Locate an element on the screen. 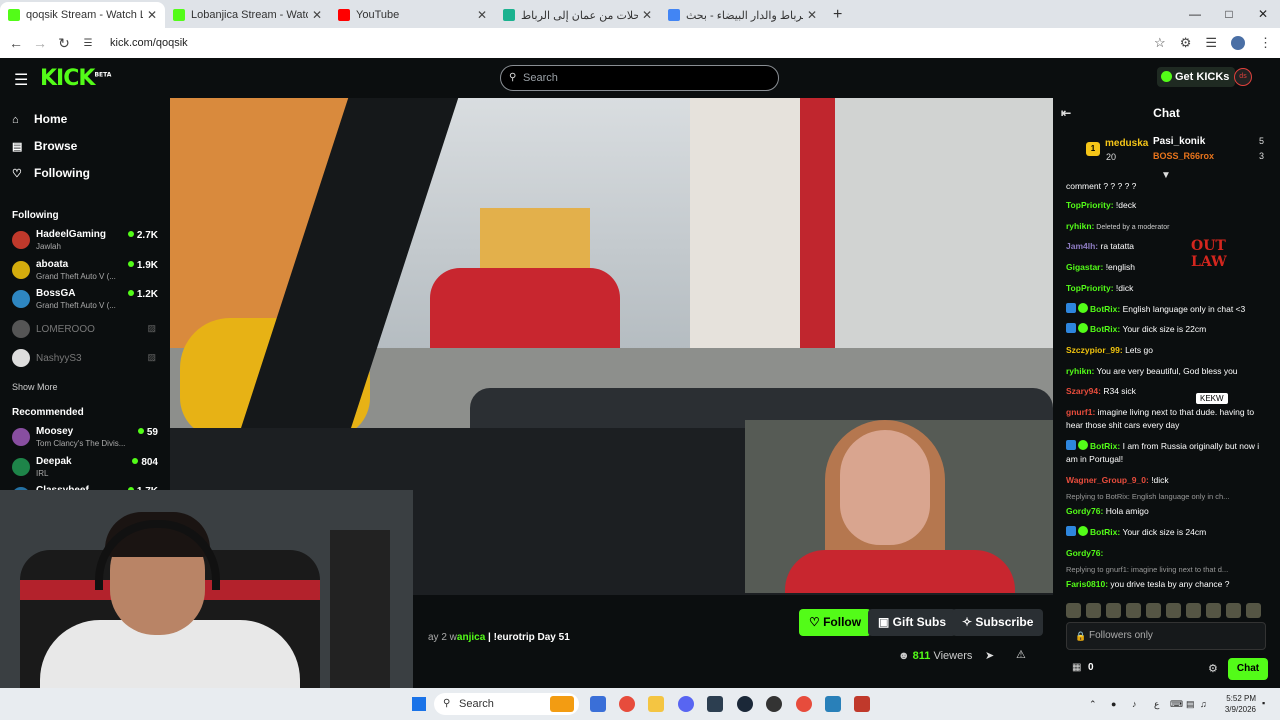 This screenshot has width=1280, height=720. maximize-icon: □ is located at coordinates (1229, 14).